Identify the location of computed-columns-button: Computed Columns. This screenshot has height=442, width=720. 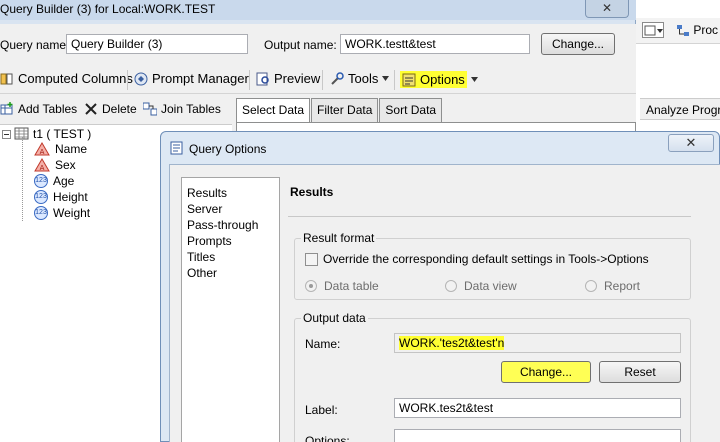
(66, 78).